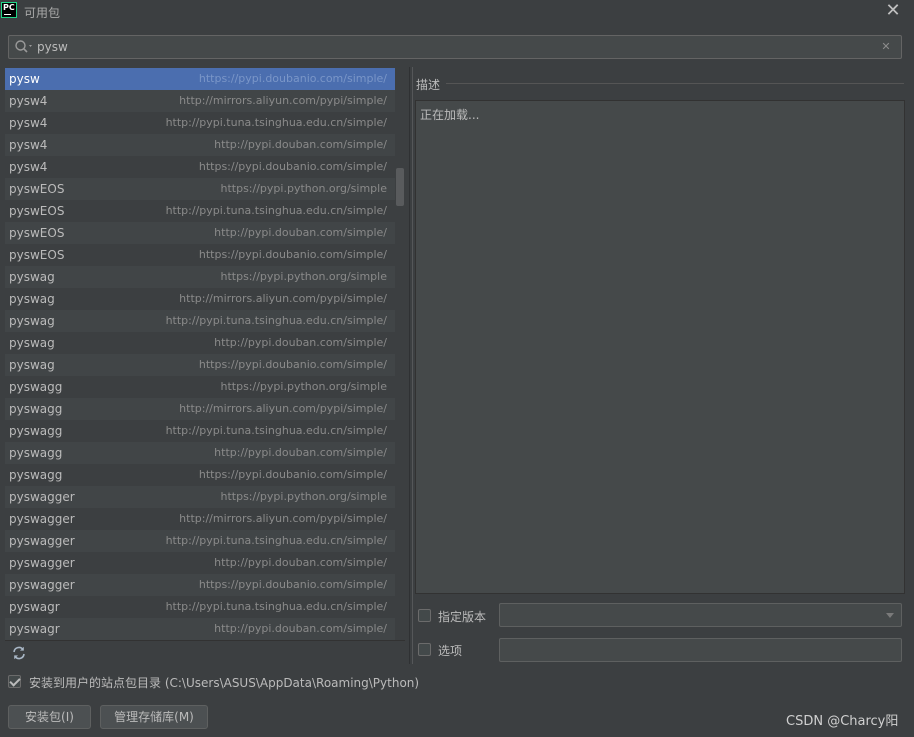  Describe the element at coordinates (19, 653) in the screenshot. I see `refresh-icon` at that location.